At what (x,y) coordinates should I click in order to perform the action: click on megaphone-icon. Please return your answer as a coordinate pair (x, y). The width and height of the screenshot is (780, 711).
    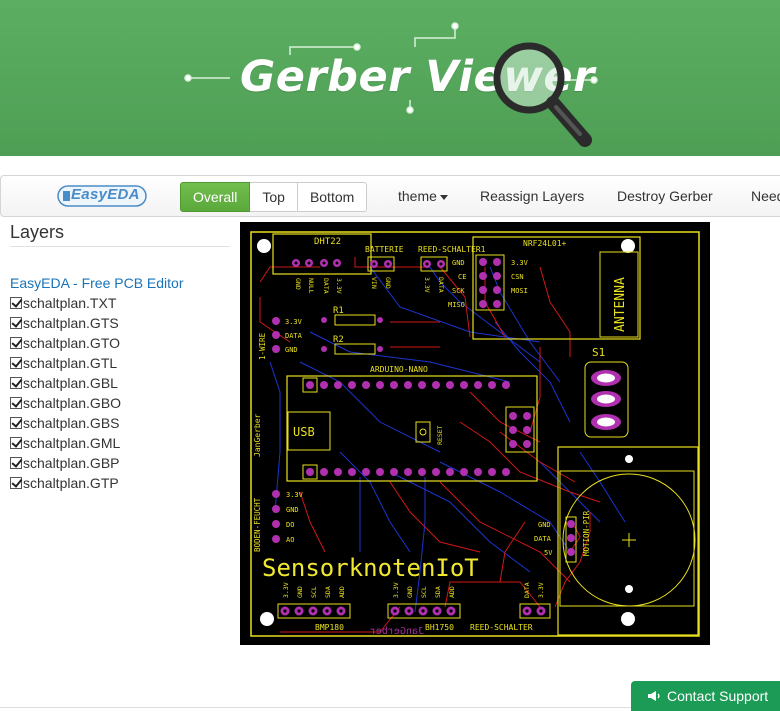
    Looking at the image, I should click on (654, 696).